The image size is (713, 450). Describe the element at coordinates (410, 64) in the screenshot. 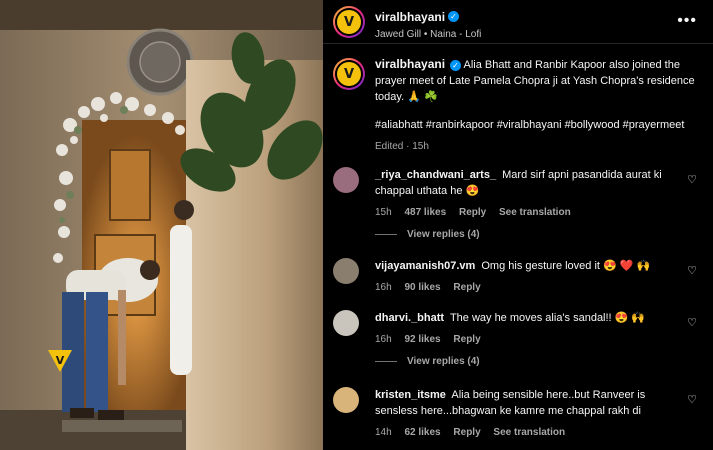

I see `caption-username: viralbhayani` at that location.